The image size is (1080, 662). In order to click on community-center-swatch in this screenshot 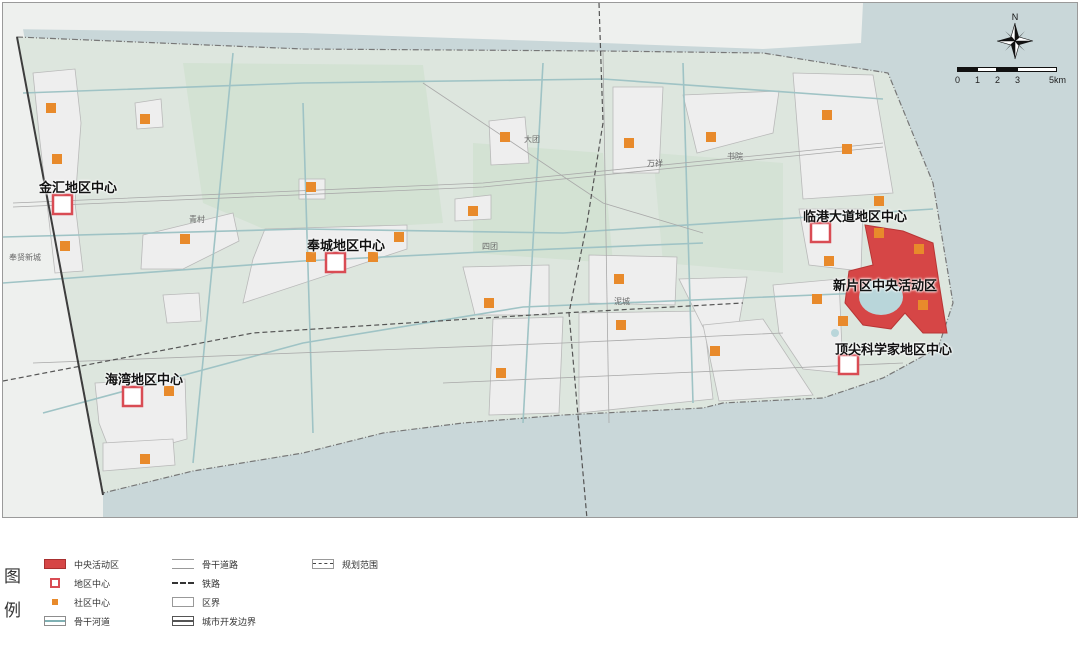, I will do `click(55, 602)`.